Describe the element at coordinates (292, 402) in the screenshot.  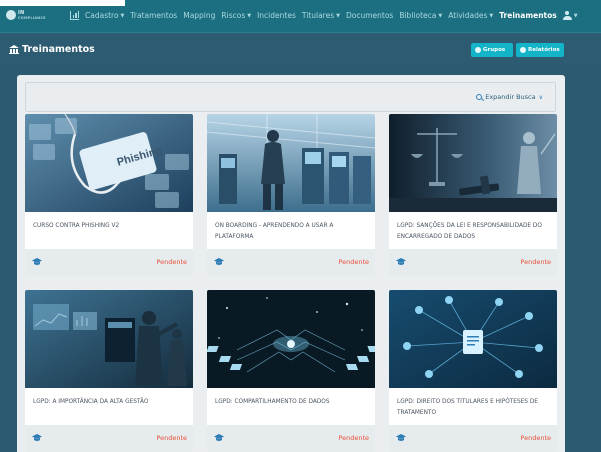
I see `course-title: LGPD: COMPARTILHAMENTO DE DADOS` at that location.